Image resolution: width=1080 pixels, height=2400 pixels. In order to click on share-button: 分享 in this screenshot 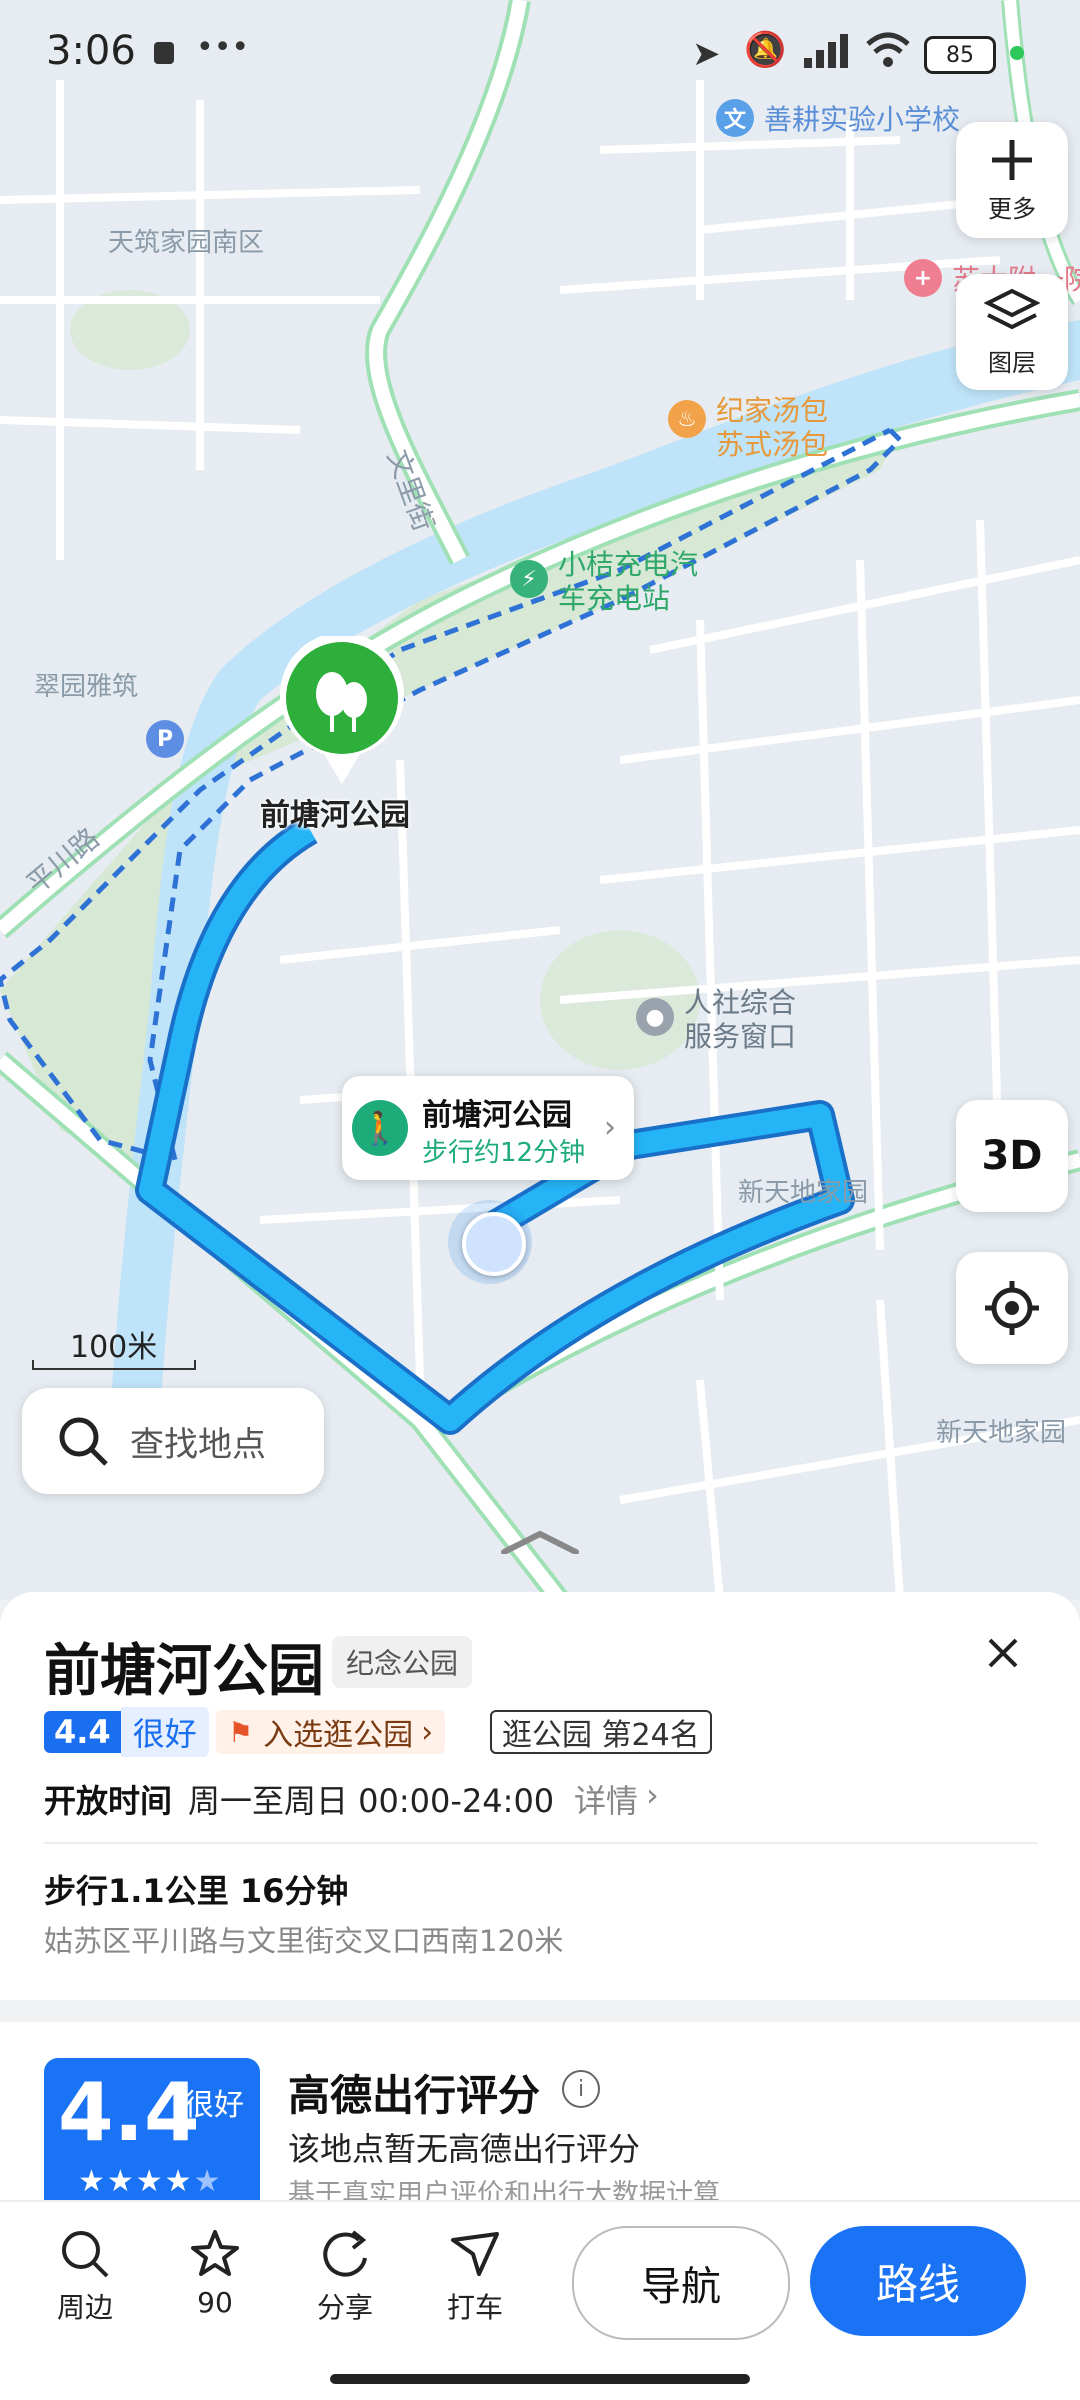, I will do `click(345, 2277)`.